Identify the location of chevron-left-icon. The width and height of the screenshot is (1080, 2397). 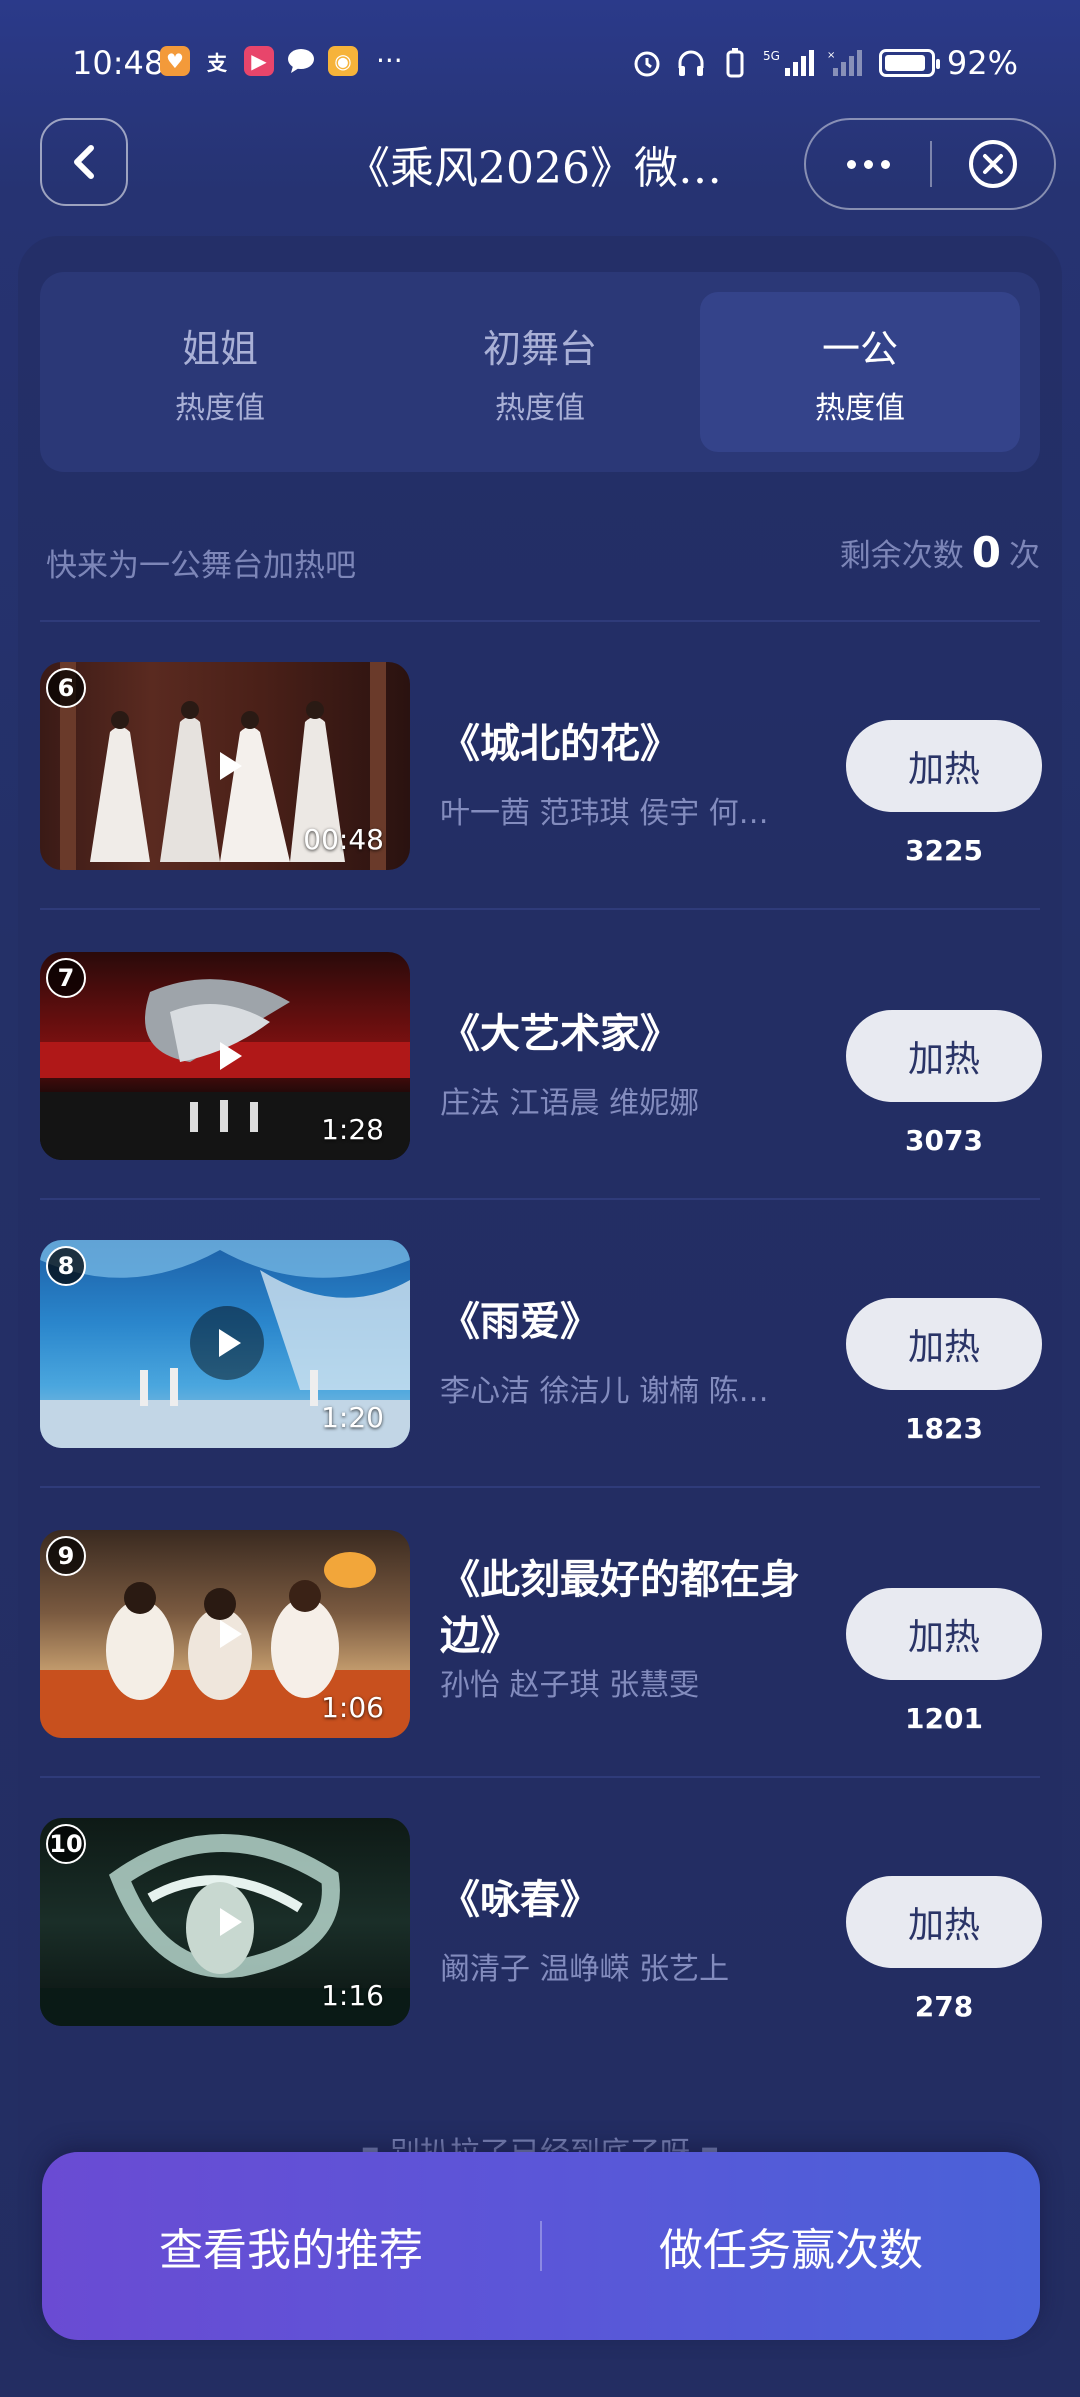
(84, 162).